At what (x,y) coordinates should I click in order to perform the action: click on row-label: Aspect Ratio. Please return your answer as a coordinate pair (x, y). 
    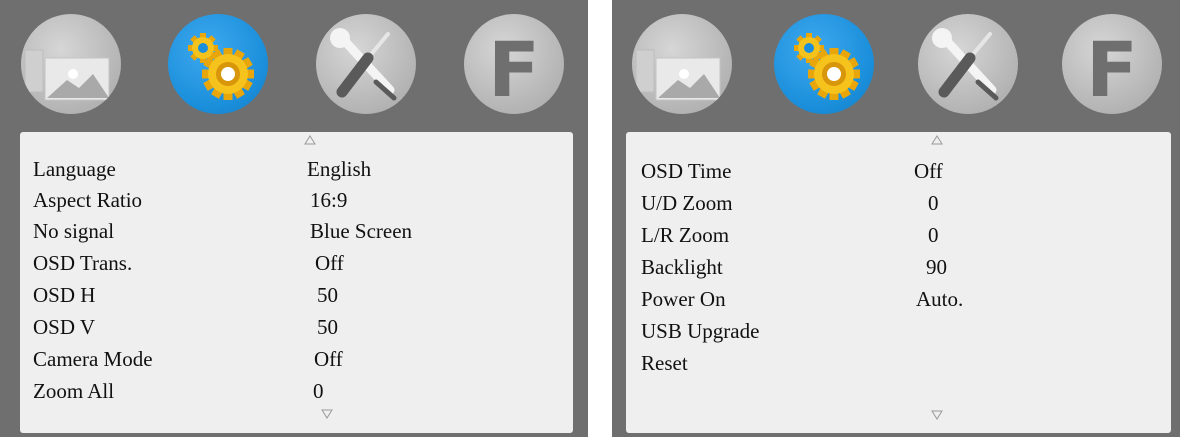
    Looking at the image, I should click on (88, 200).